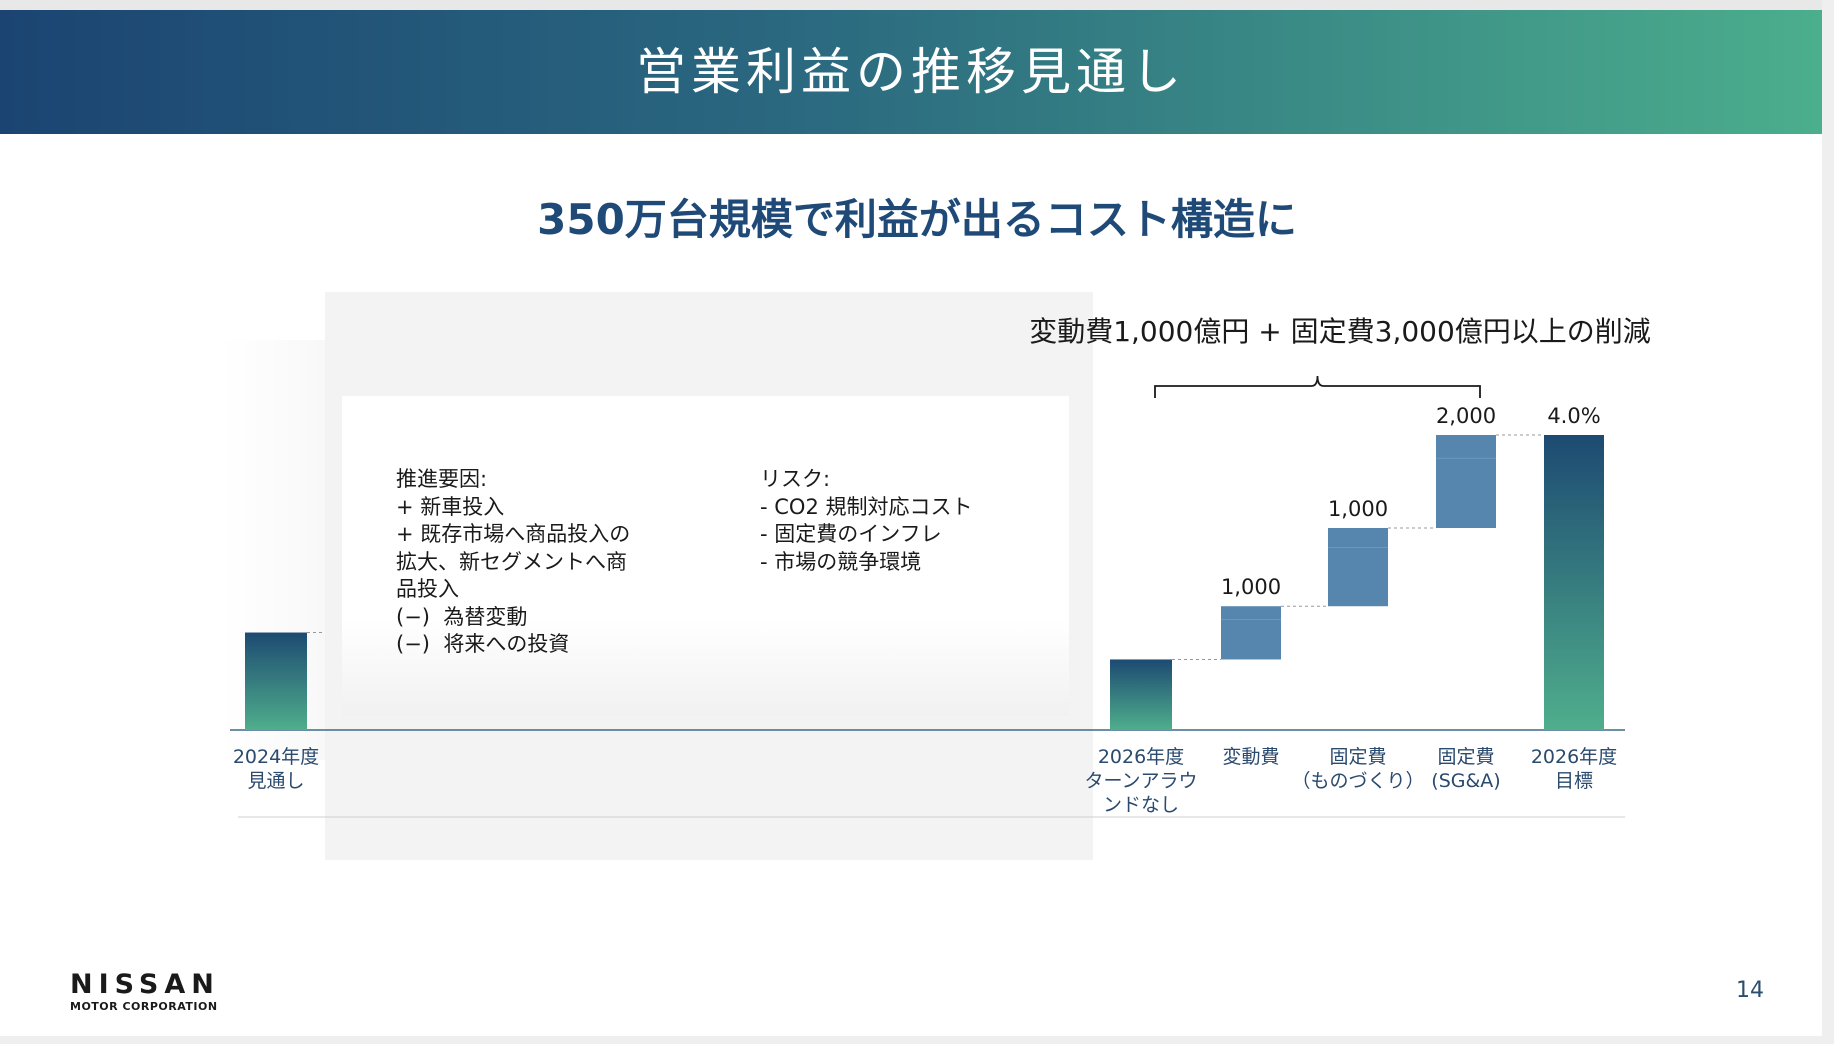  Describe the element at coordinates (1828, 522) in the screenshot. I see `right-strip` at that location.